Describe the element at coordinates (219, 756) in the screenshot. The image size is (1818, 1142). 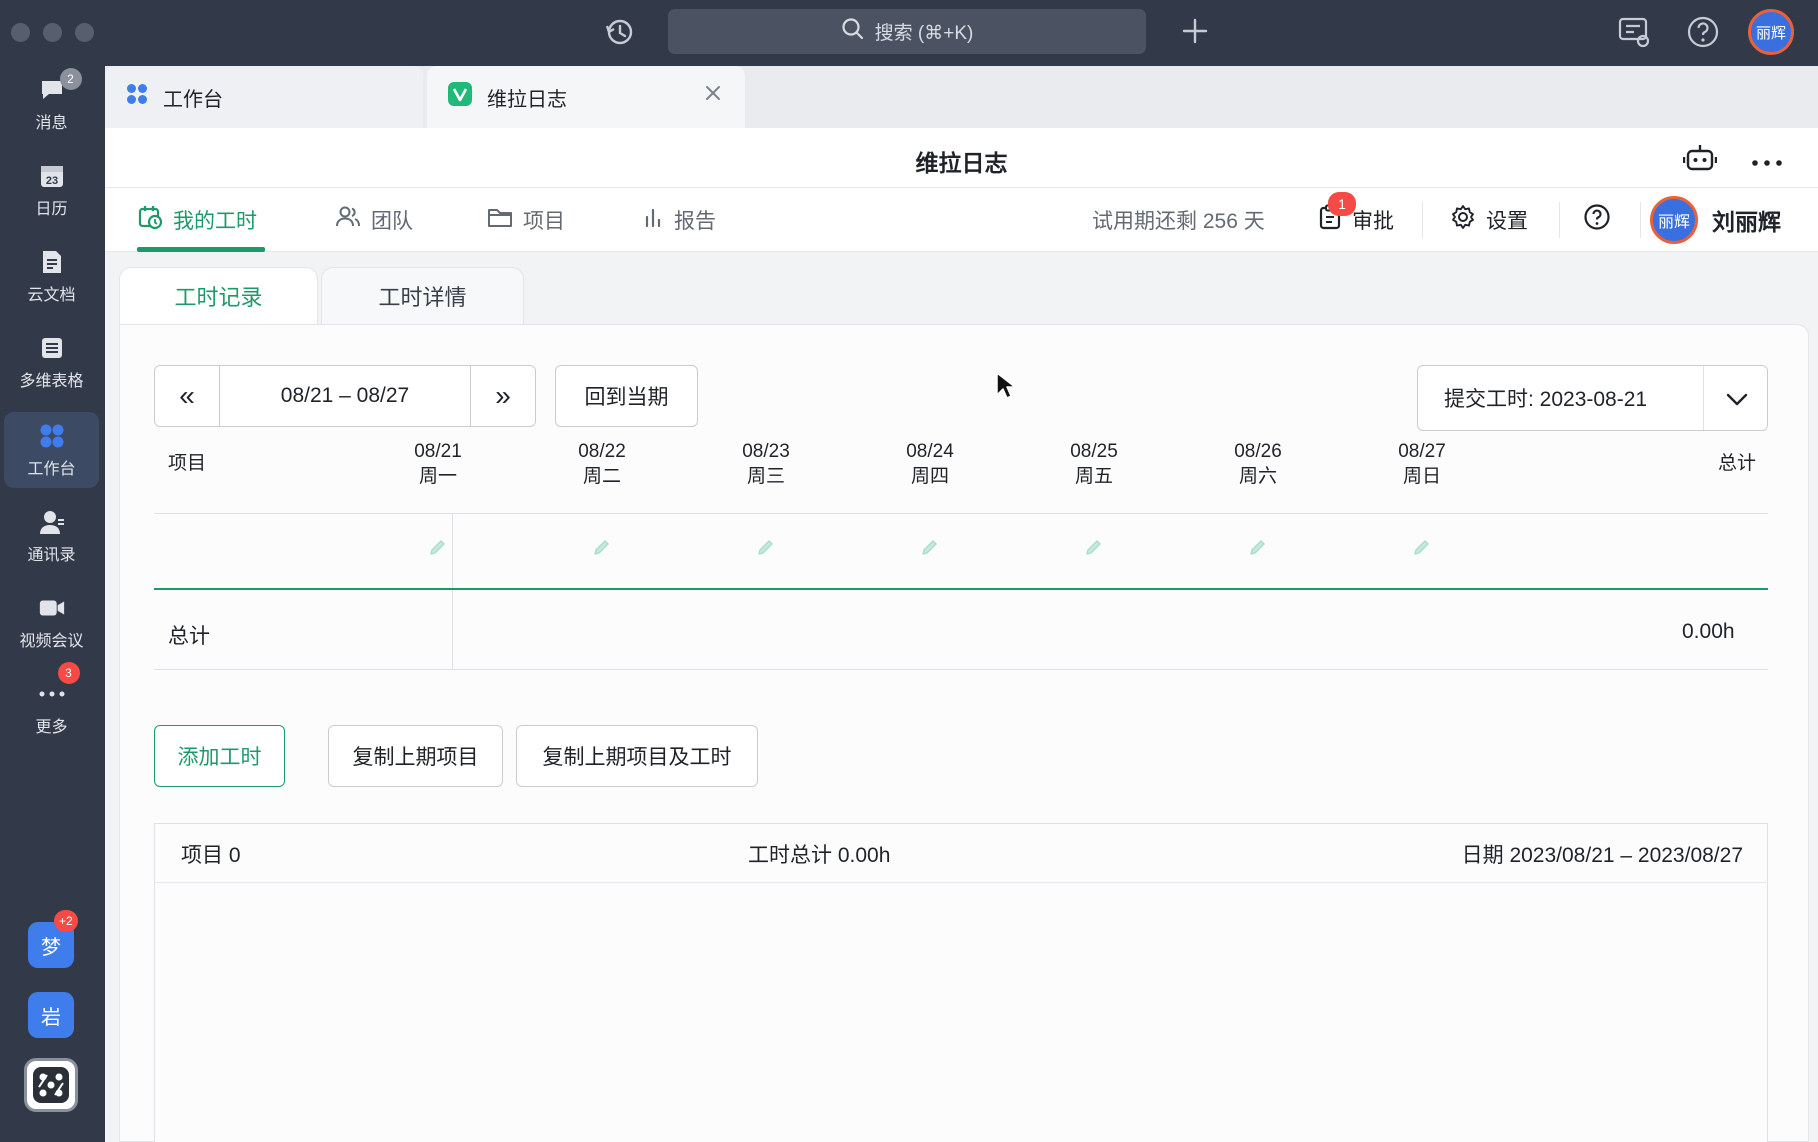
I see `add-hours-button: 添加工时` at that location.